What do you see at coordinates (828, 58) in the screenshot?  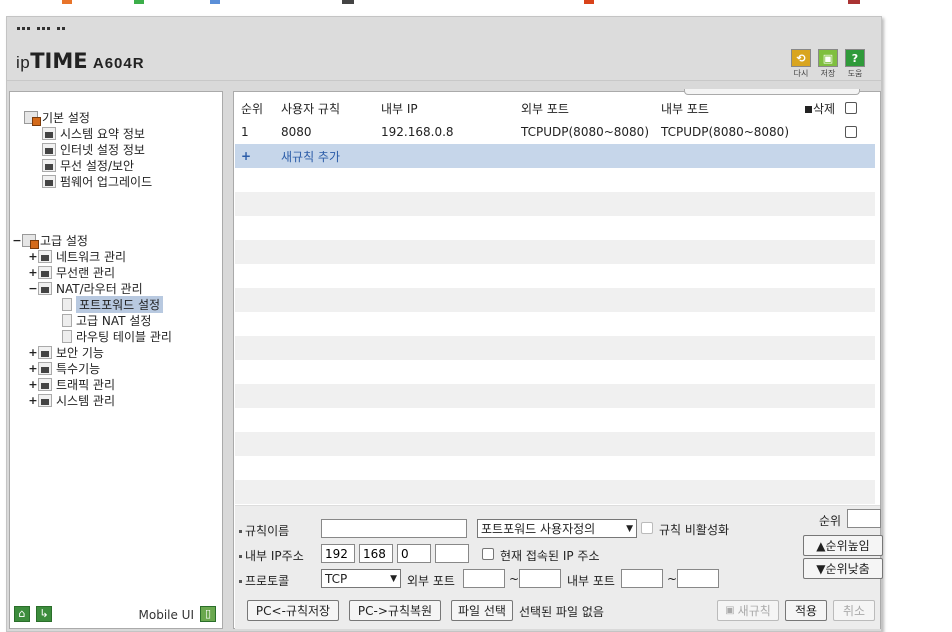 I see `save-icon: ▣` at bounding box center [828, 58].